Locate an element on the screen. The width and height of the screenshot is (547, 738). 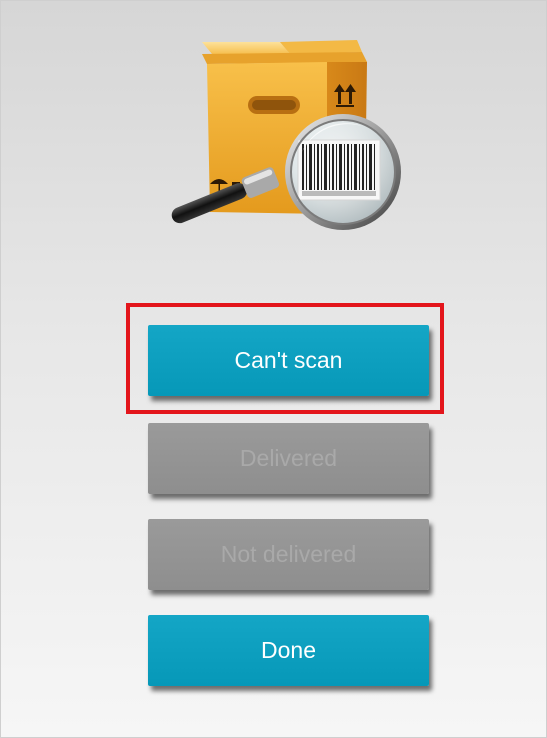
not-delivered-button: Not delivered is located at coordinates (288, 554).